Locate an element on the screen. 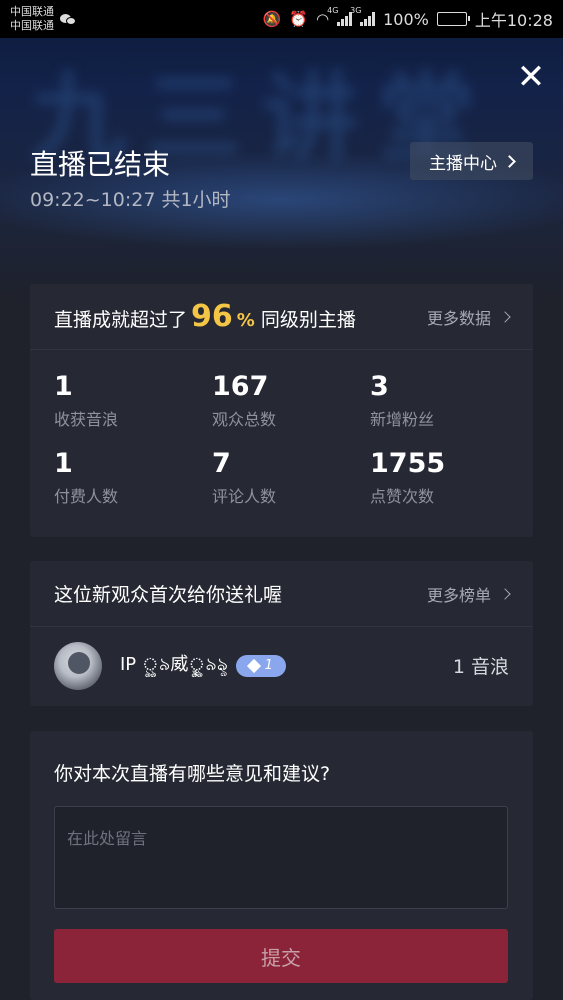 The height and width of the screenshot is (1000, 563). stat-value: 3 is located at coordinates (379, 386).